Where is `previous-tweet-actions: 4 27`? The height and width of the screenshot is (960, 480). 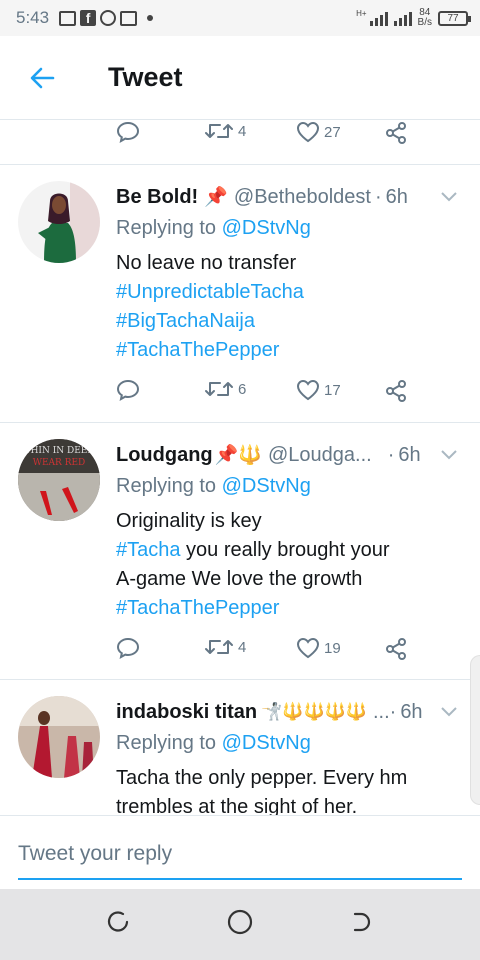
previous-tweet-actions: 4 27 is located at coordinates (240, 143).